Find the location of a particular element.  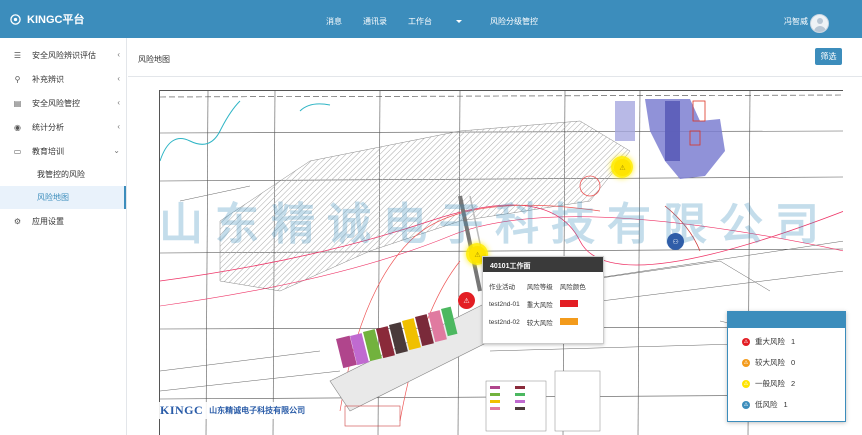

brand-icon is located at coordinates (15, 19).